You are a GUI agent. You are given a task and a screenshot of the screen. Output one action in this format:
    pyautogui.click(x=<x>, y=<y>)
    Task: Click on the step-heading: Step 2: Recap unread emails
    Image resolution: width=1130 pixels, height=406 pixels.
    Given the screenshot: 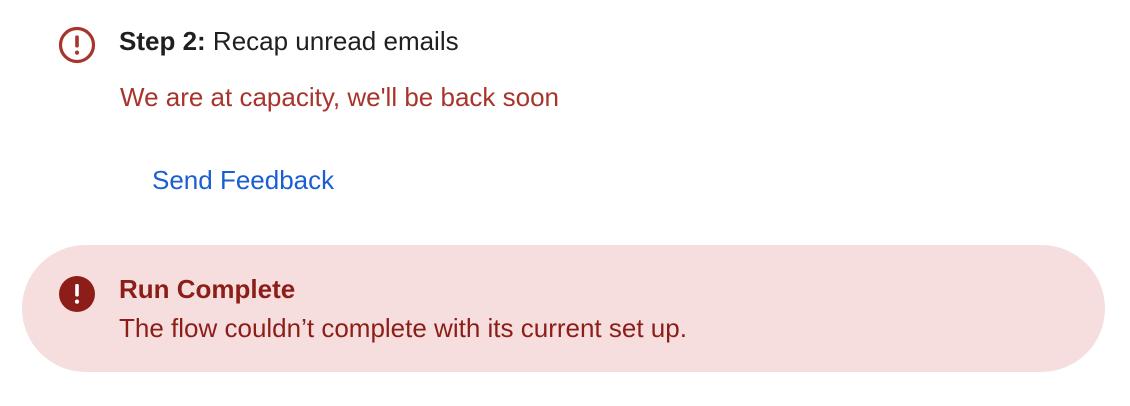 What is the action you would take?
    pyautogui.click(x=289, y=41)
    